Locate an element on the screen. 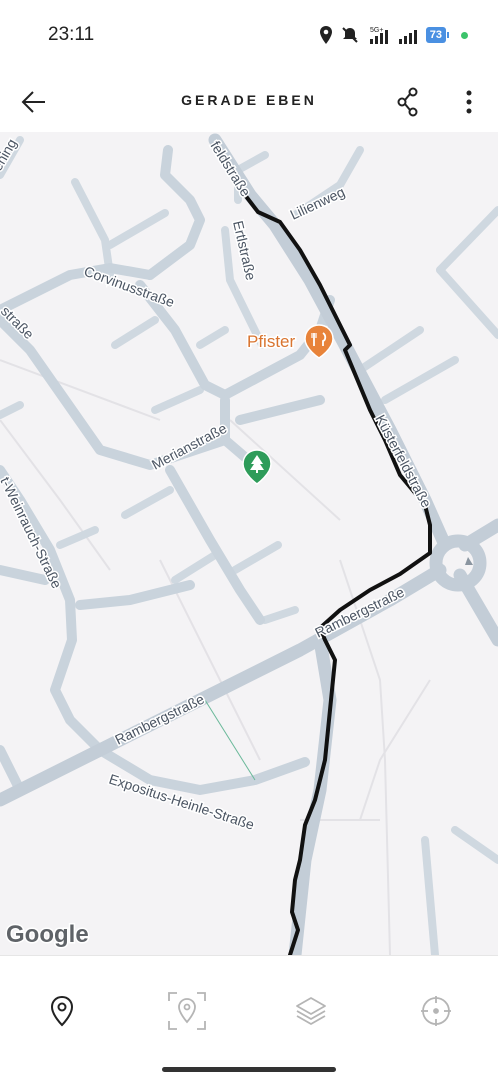 The width and height of the screenshot is (498, 1081). share-icon is located at coordinates (407, 102).